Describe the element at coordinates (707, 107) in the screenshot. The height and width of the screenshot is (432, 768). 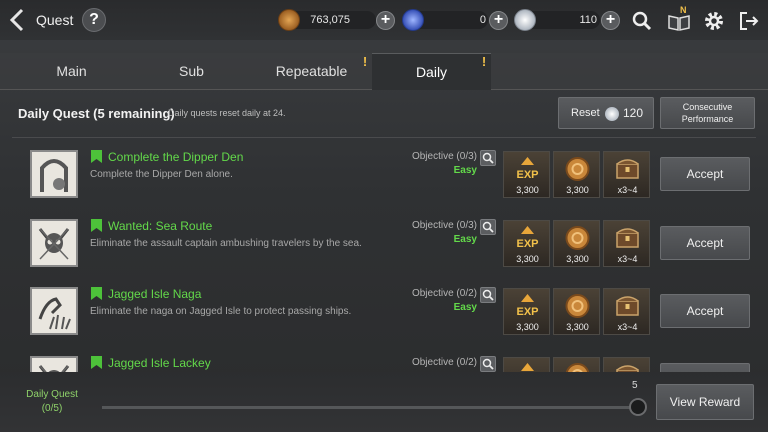
I see `consecutive-label: Consecutive` at that location.